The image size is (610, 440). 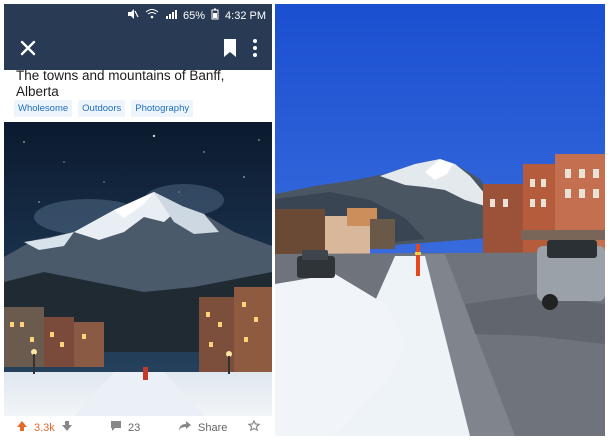 I want to click on more-icon, so click(x=255, y=48).